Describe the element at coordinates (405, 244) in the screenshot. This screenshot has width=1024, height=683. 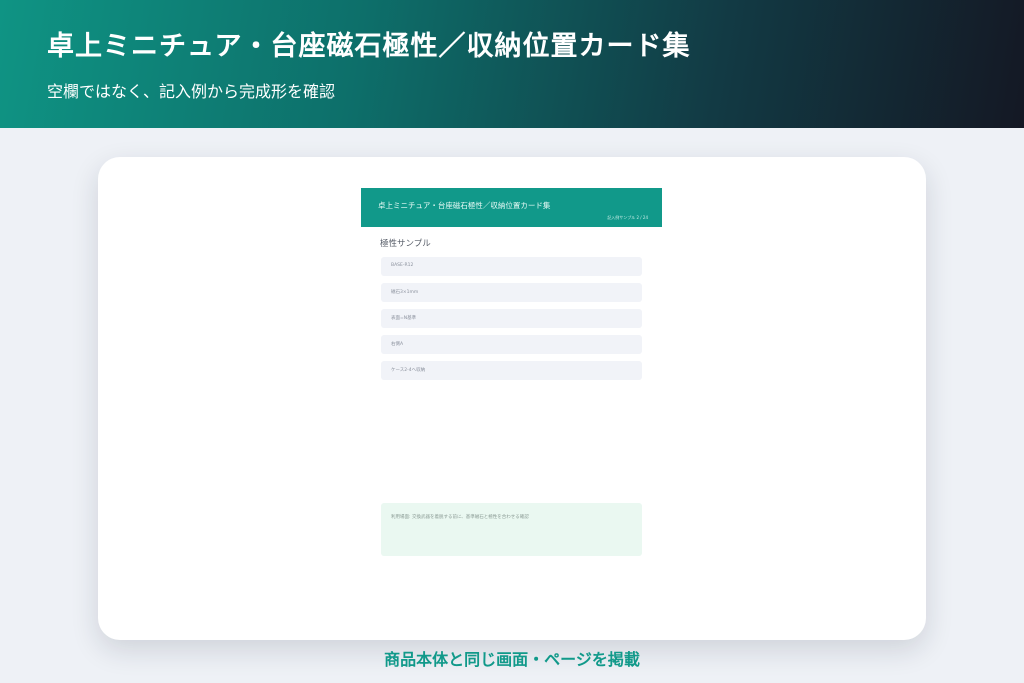
I see `section-label: 極性サンプル` at that location.